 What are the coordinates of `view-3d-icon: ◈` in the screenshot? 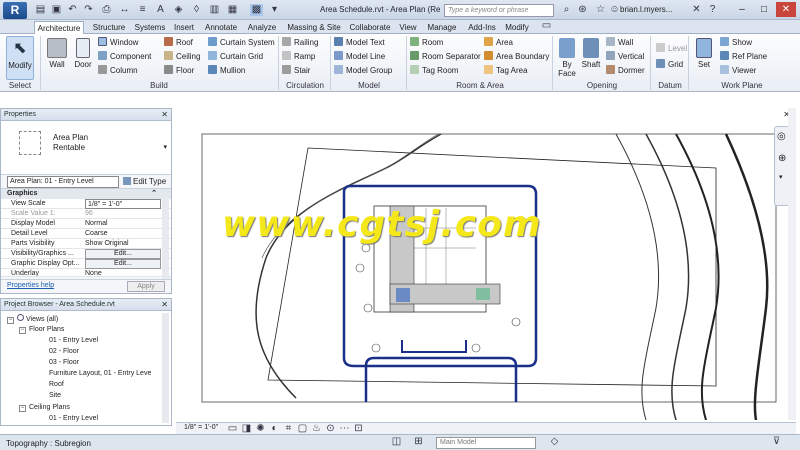 It's located at (178, 10).